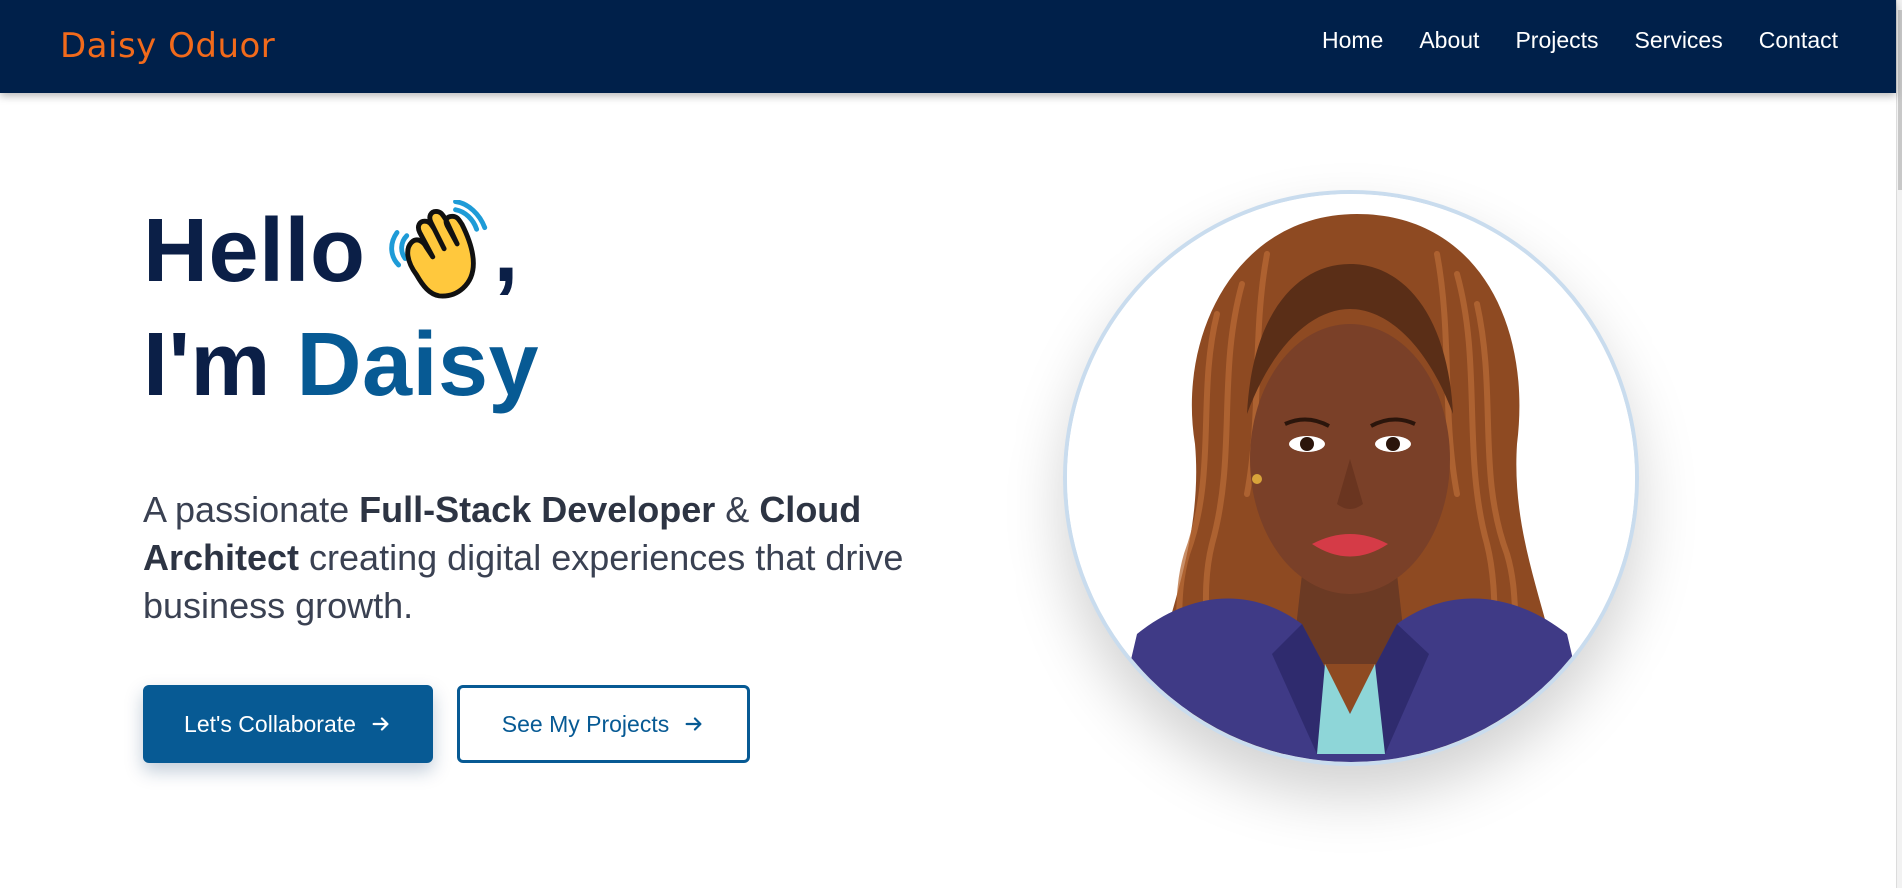 The image size is (1902, 888). I want to click on nav-item-projects: Projects, so click(1556, 40).